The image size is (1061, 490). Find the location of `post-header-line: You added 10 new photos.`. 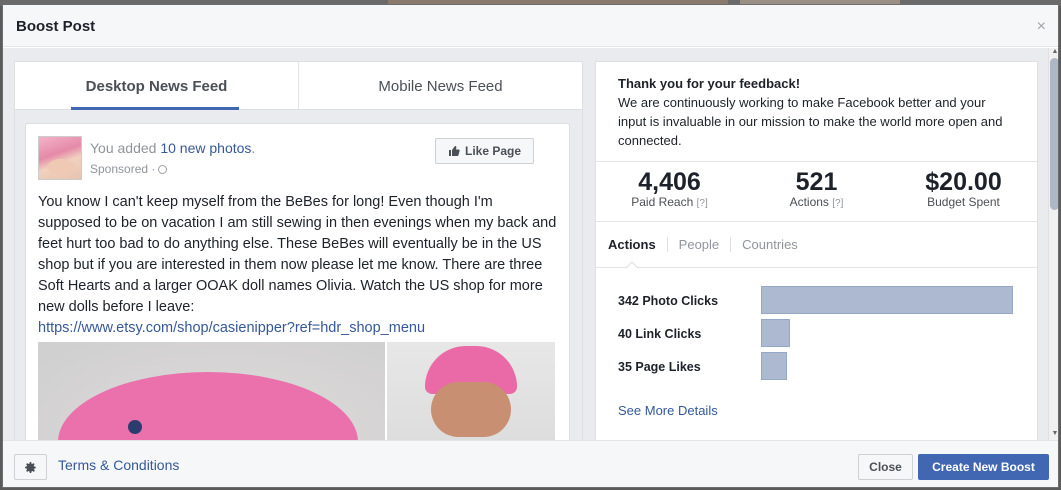

post-header-line: You added 10 new photos. is located at coordinates (172, 148).